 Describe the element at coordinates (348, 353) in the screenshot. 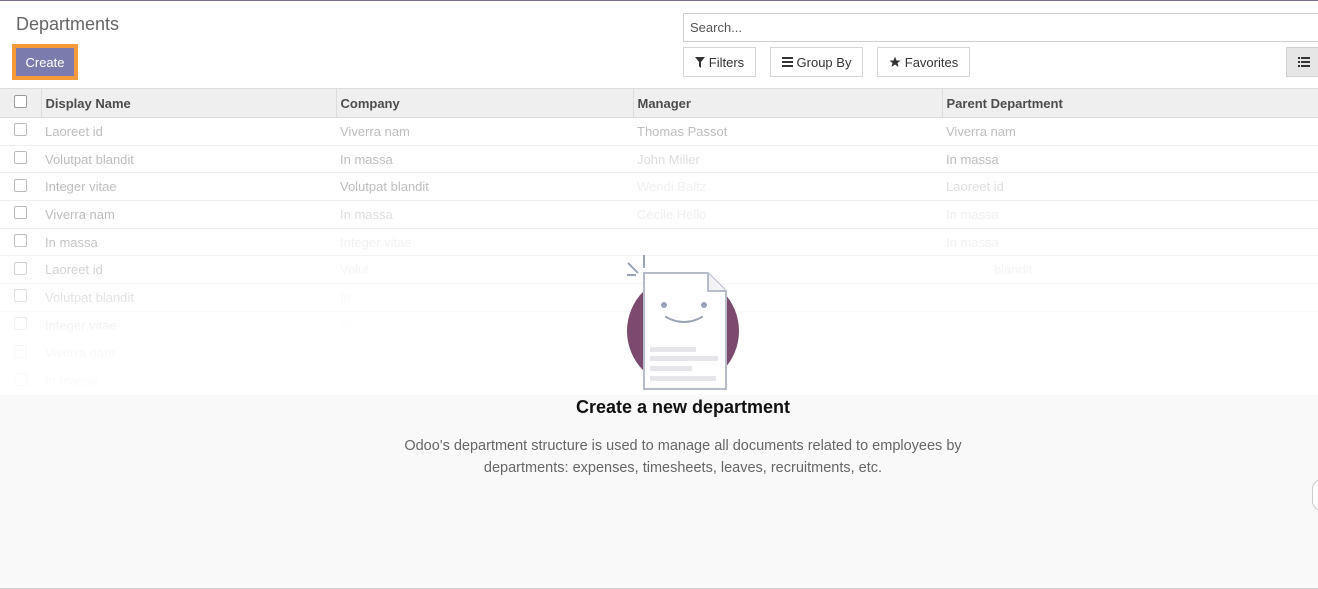

I see `cell-company: Vo` at that location.